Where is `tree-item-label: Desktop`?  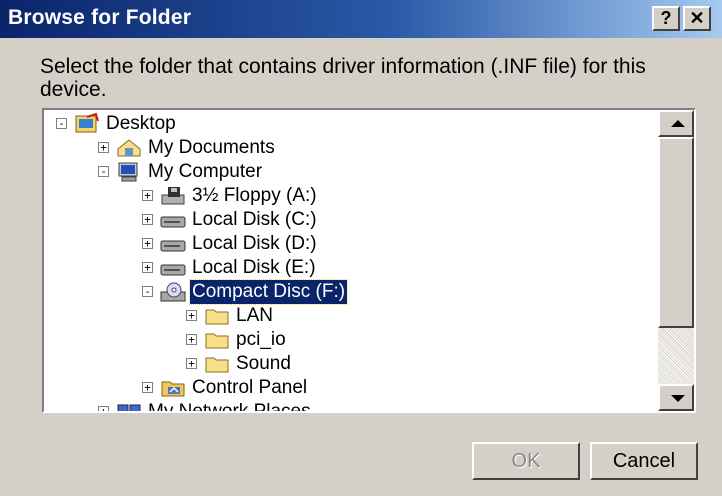 tree-item-label: Desktop is located at coordinates (141, 123).